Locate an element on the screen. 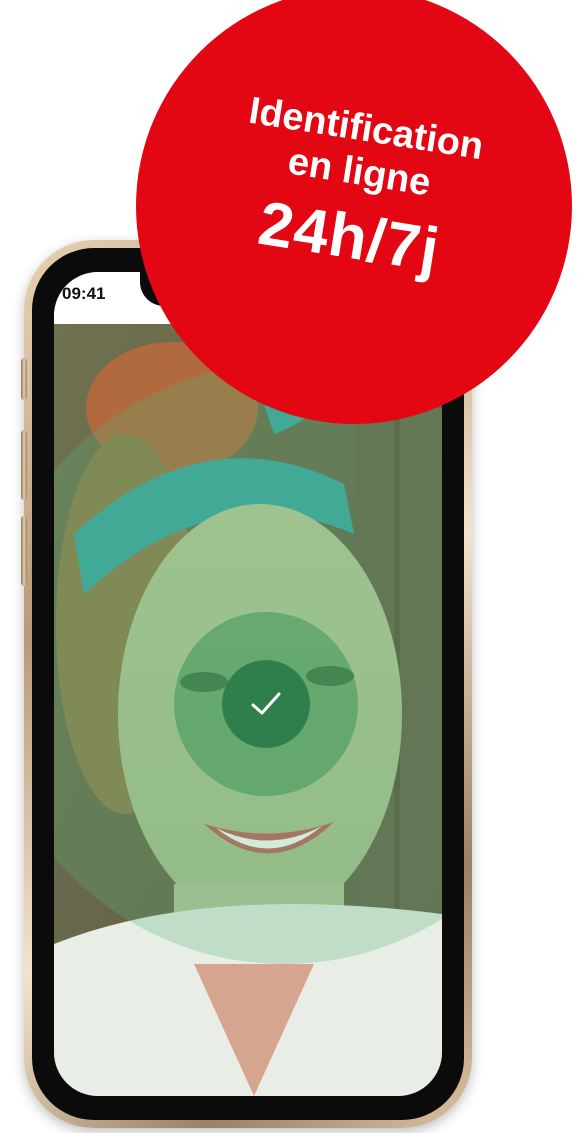 This screenshot has width=585, height=1133. status-time: 09:41 is located at coordinates (84, 293).